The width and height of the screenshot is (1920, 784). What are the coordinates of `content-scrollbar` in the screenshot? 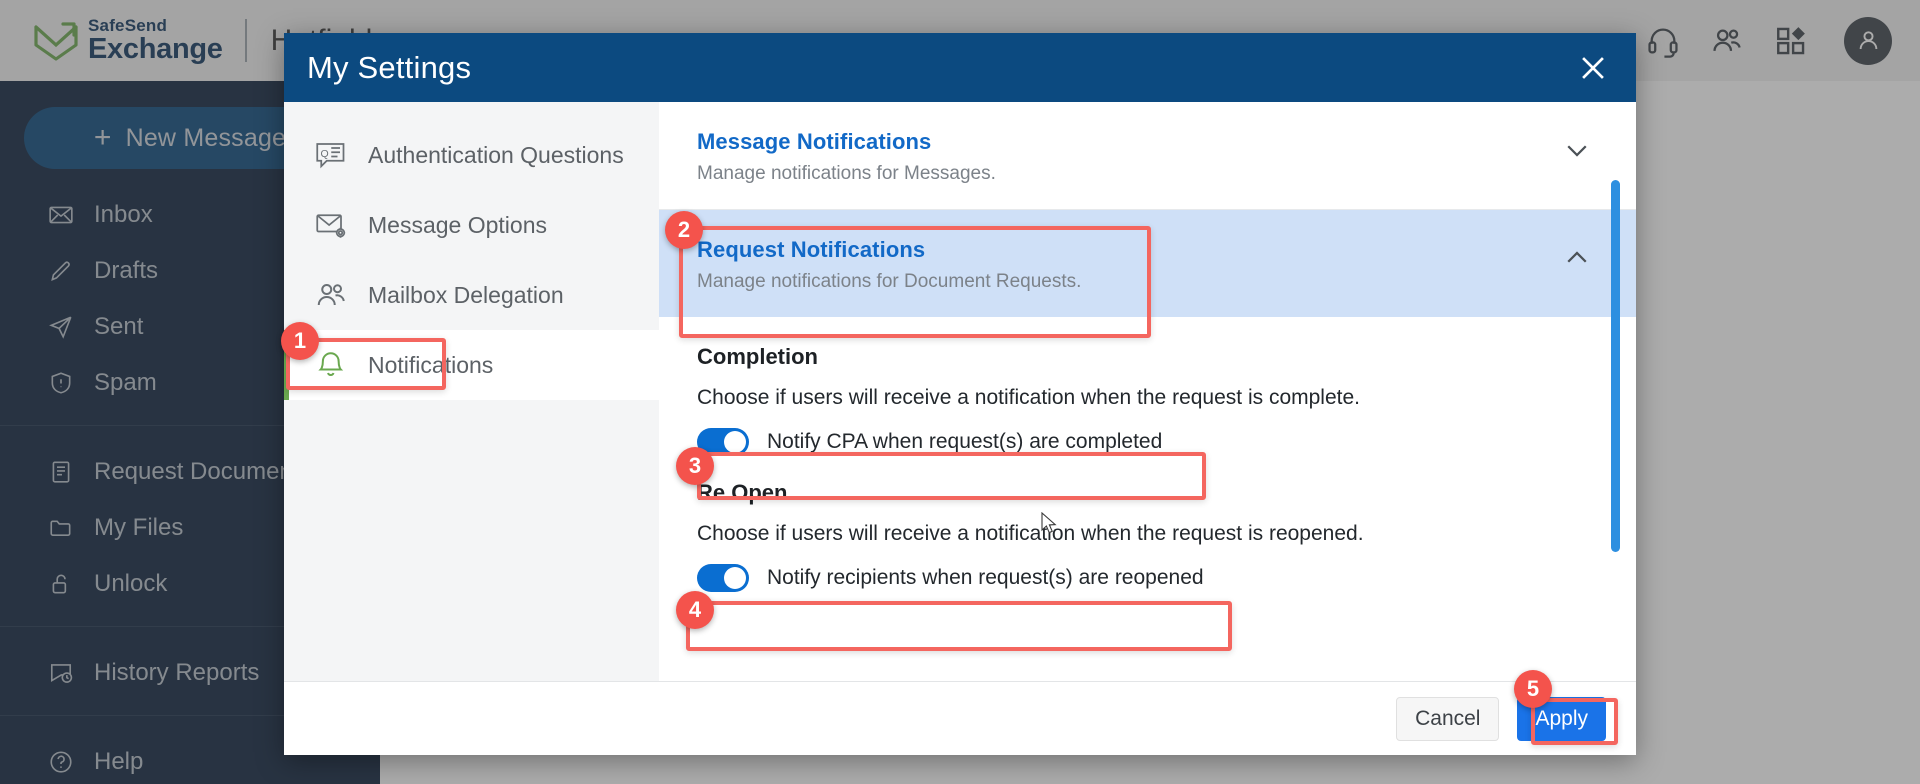 It's located at (1615, 366).